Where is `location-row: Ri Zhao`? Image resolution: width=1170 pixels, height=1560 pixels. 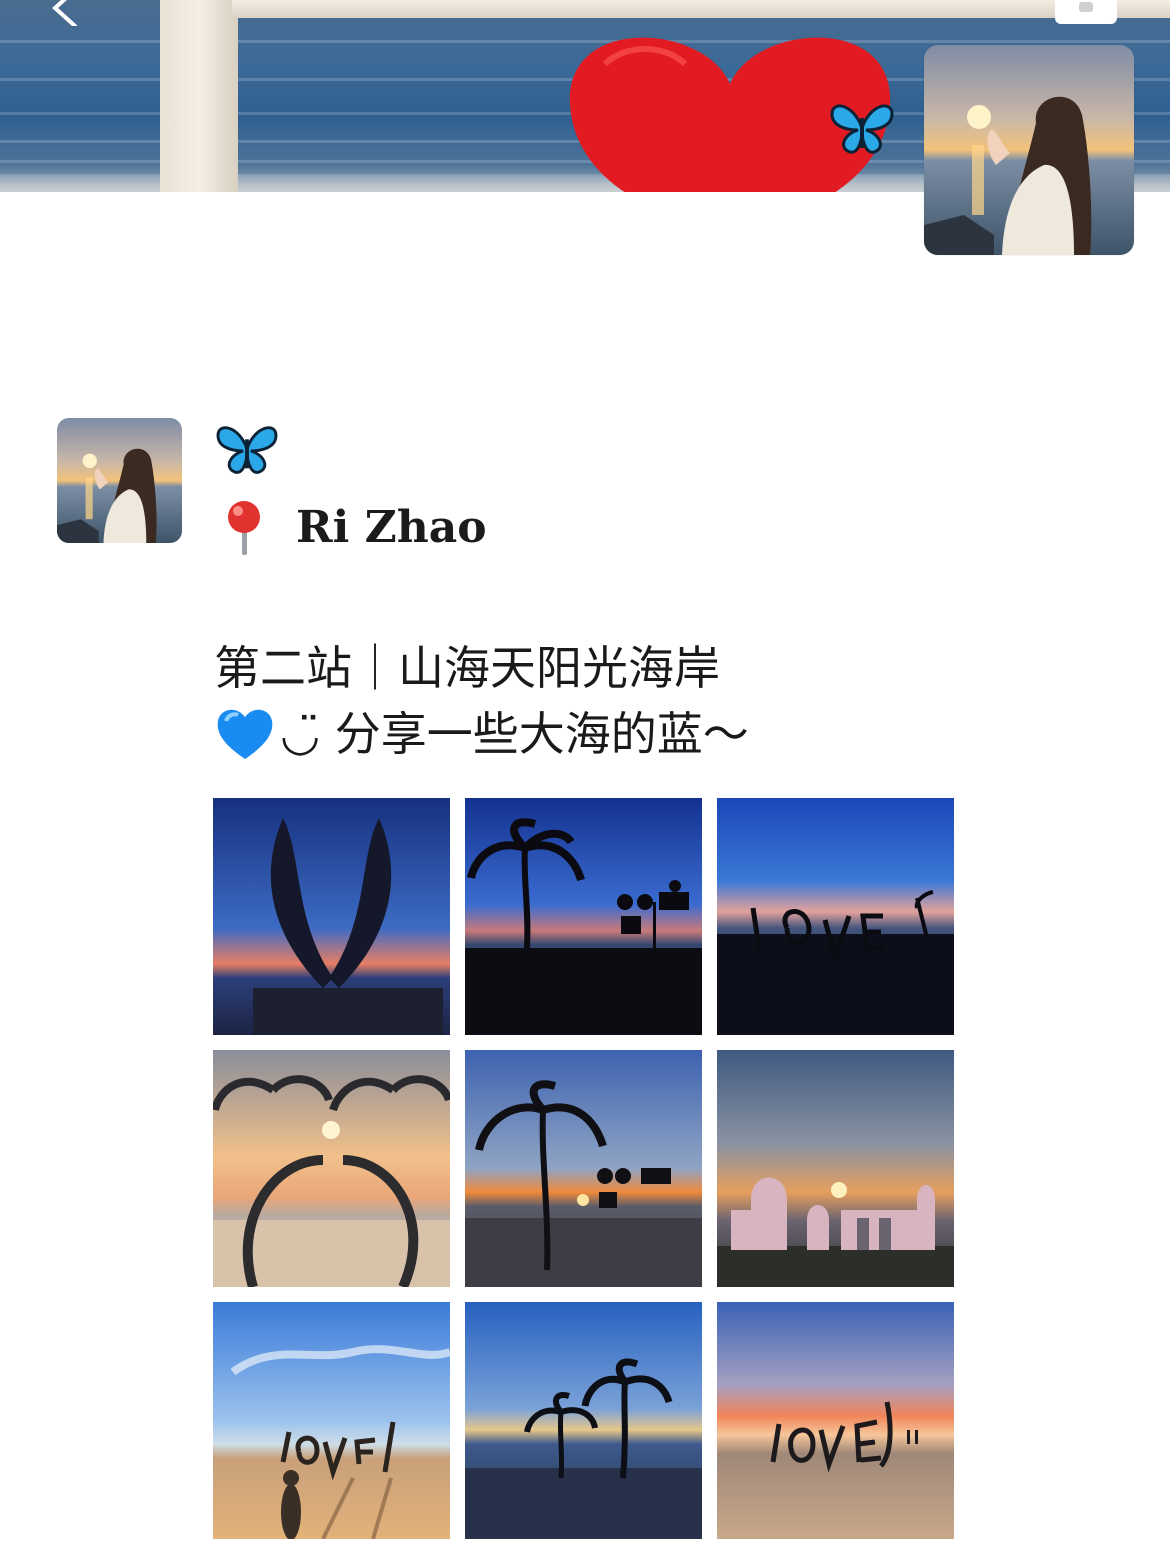
location-row: Ri Zhao is located at coordinates (350, 527).